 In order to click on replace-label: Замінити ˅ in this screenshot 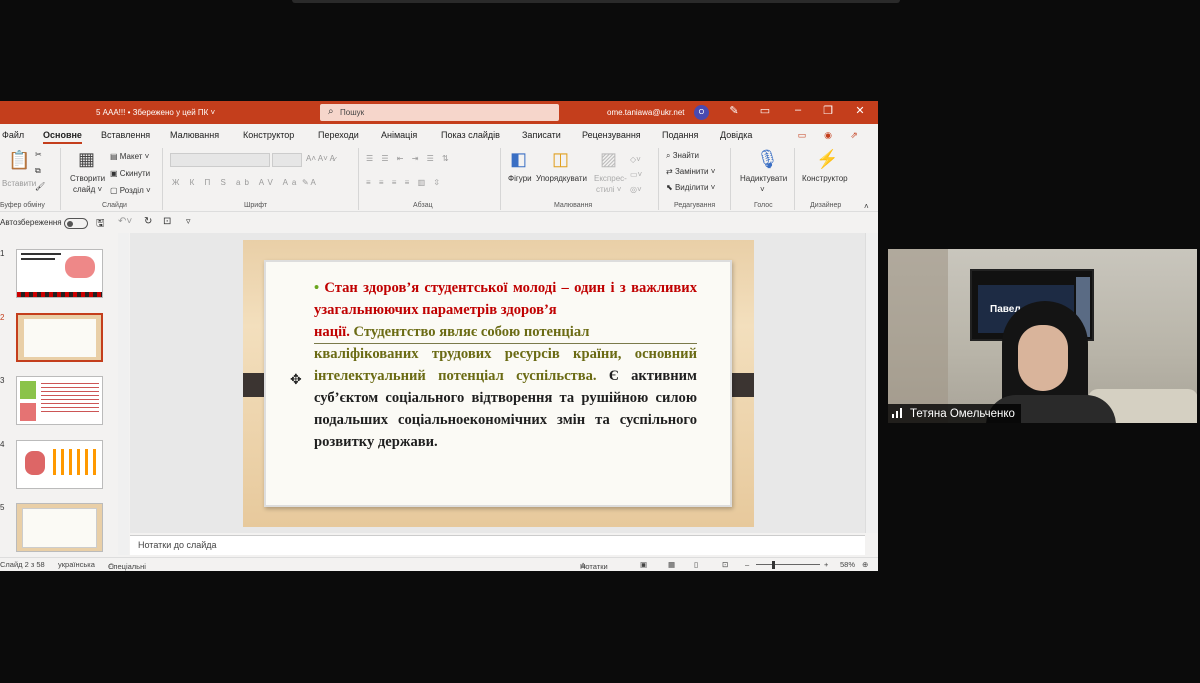, I will do `click(695, 171)`.